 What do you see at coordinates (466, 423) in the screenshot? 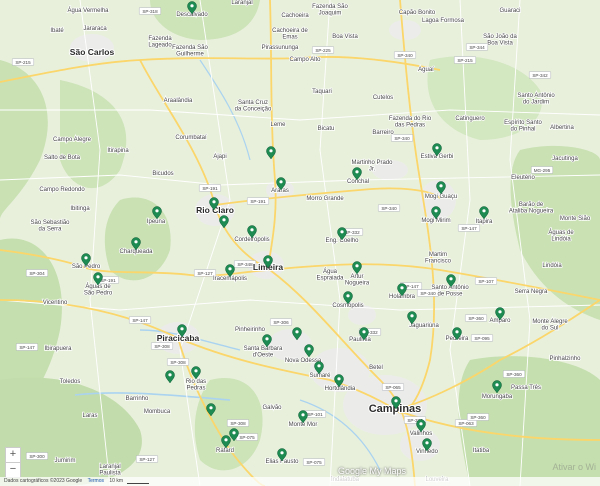
I see `road-shield-label: SP-063` at bounding box center [466, 423].